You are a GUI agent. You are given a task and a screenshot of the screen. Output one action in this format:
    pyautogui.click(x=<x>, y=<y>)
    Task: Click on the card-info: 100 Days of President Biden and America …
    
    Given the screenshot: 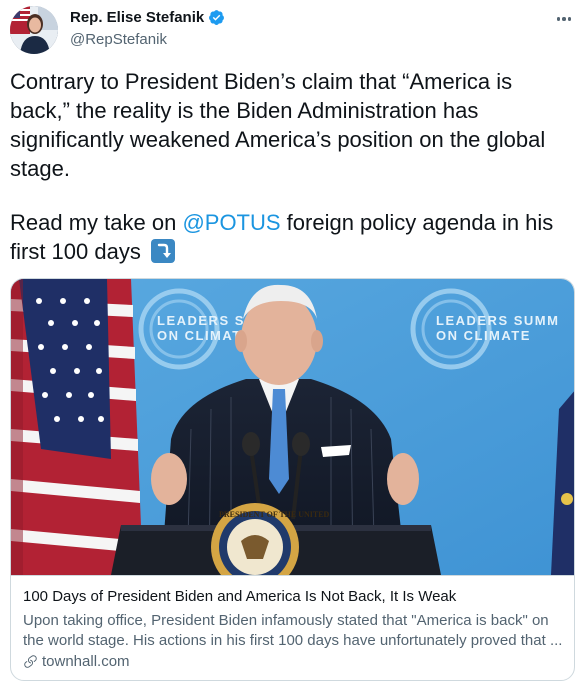 What is the action you would take?
    pyautogui.click(x=292, y=627)
    